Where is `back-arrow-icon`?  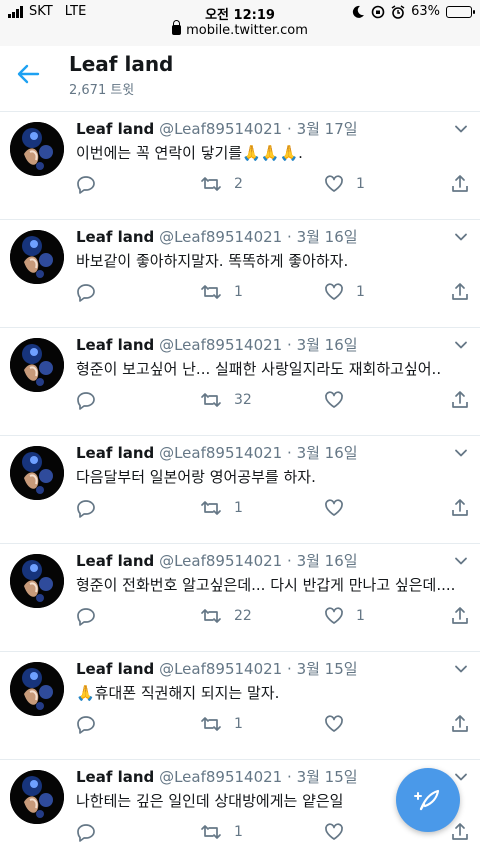
back-arrow-icon is located at coordinates (28, 74).